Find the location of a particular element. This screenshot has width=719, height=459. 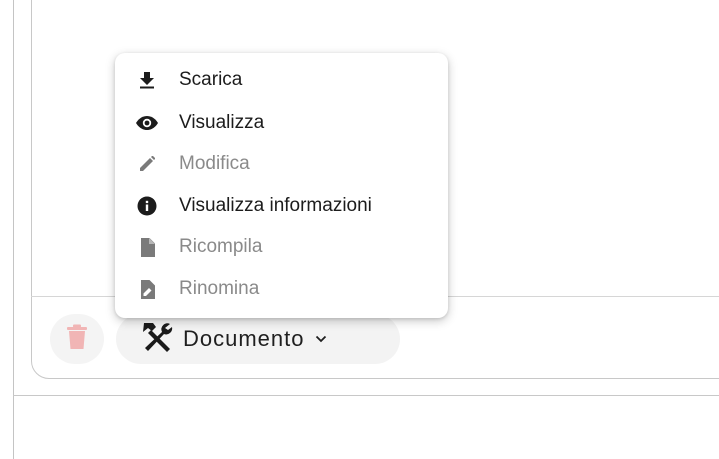

tools-icon is located at coordinates (157, 339).